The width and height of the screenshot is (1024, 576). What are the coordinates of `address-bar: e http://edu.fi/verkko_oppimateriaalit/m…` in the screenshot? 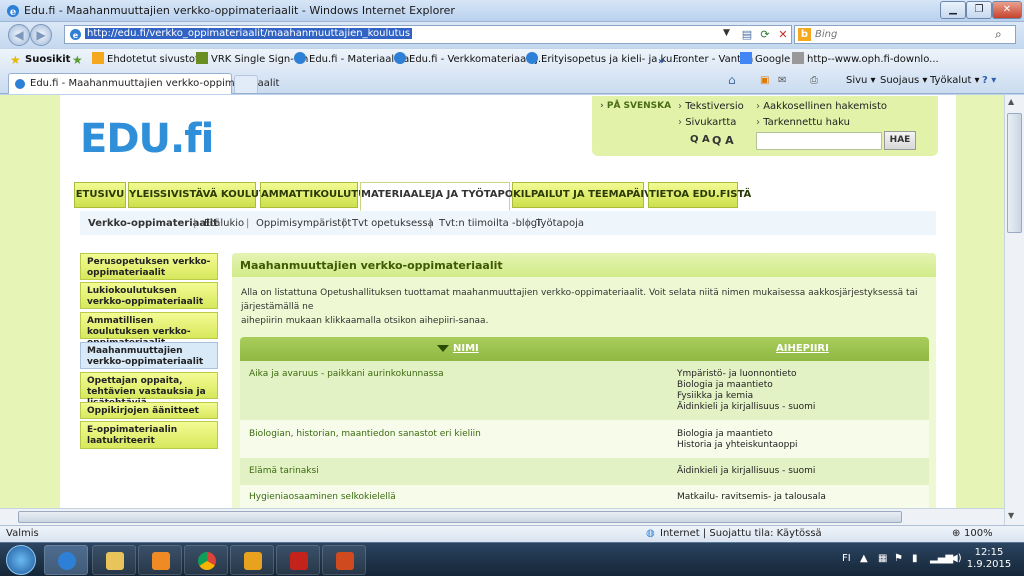 It's located at (428, 34).